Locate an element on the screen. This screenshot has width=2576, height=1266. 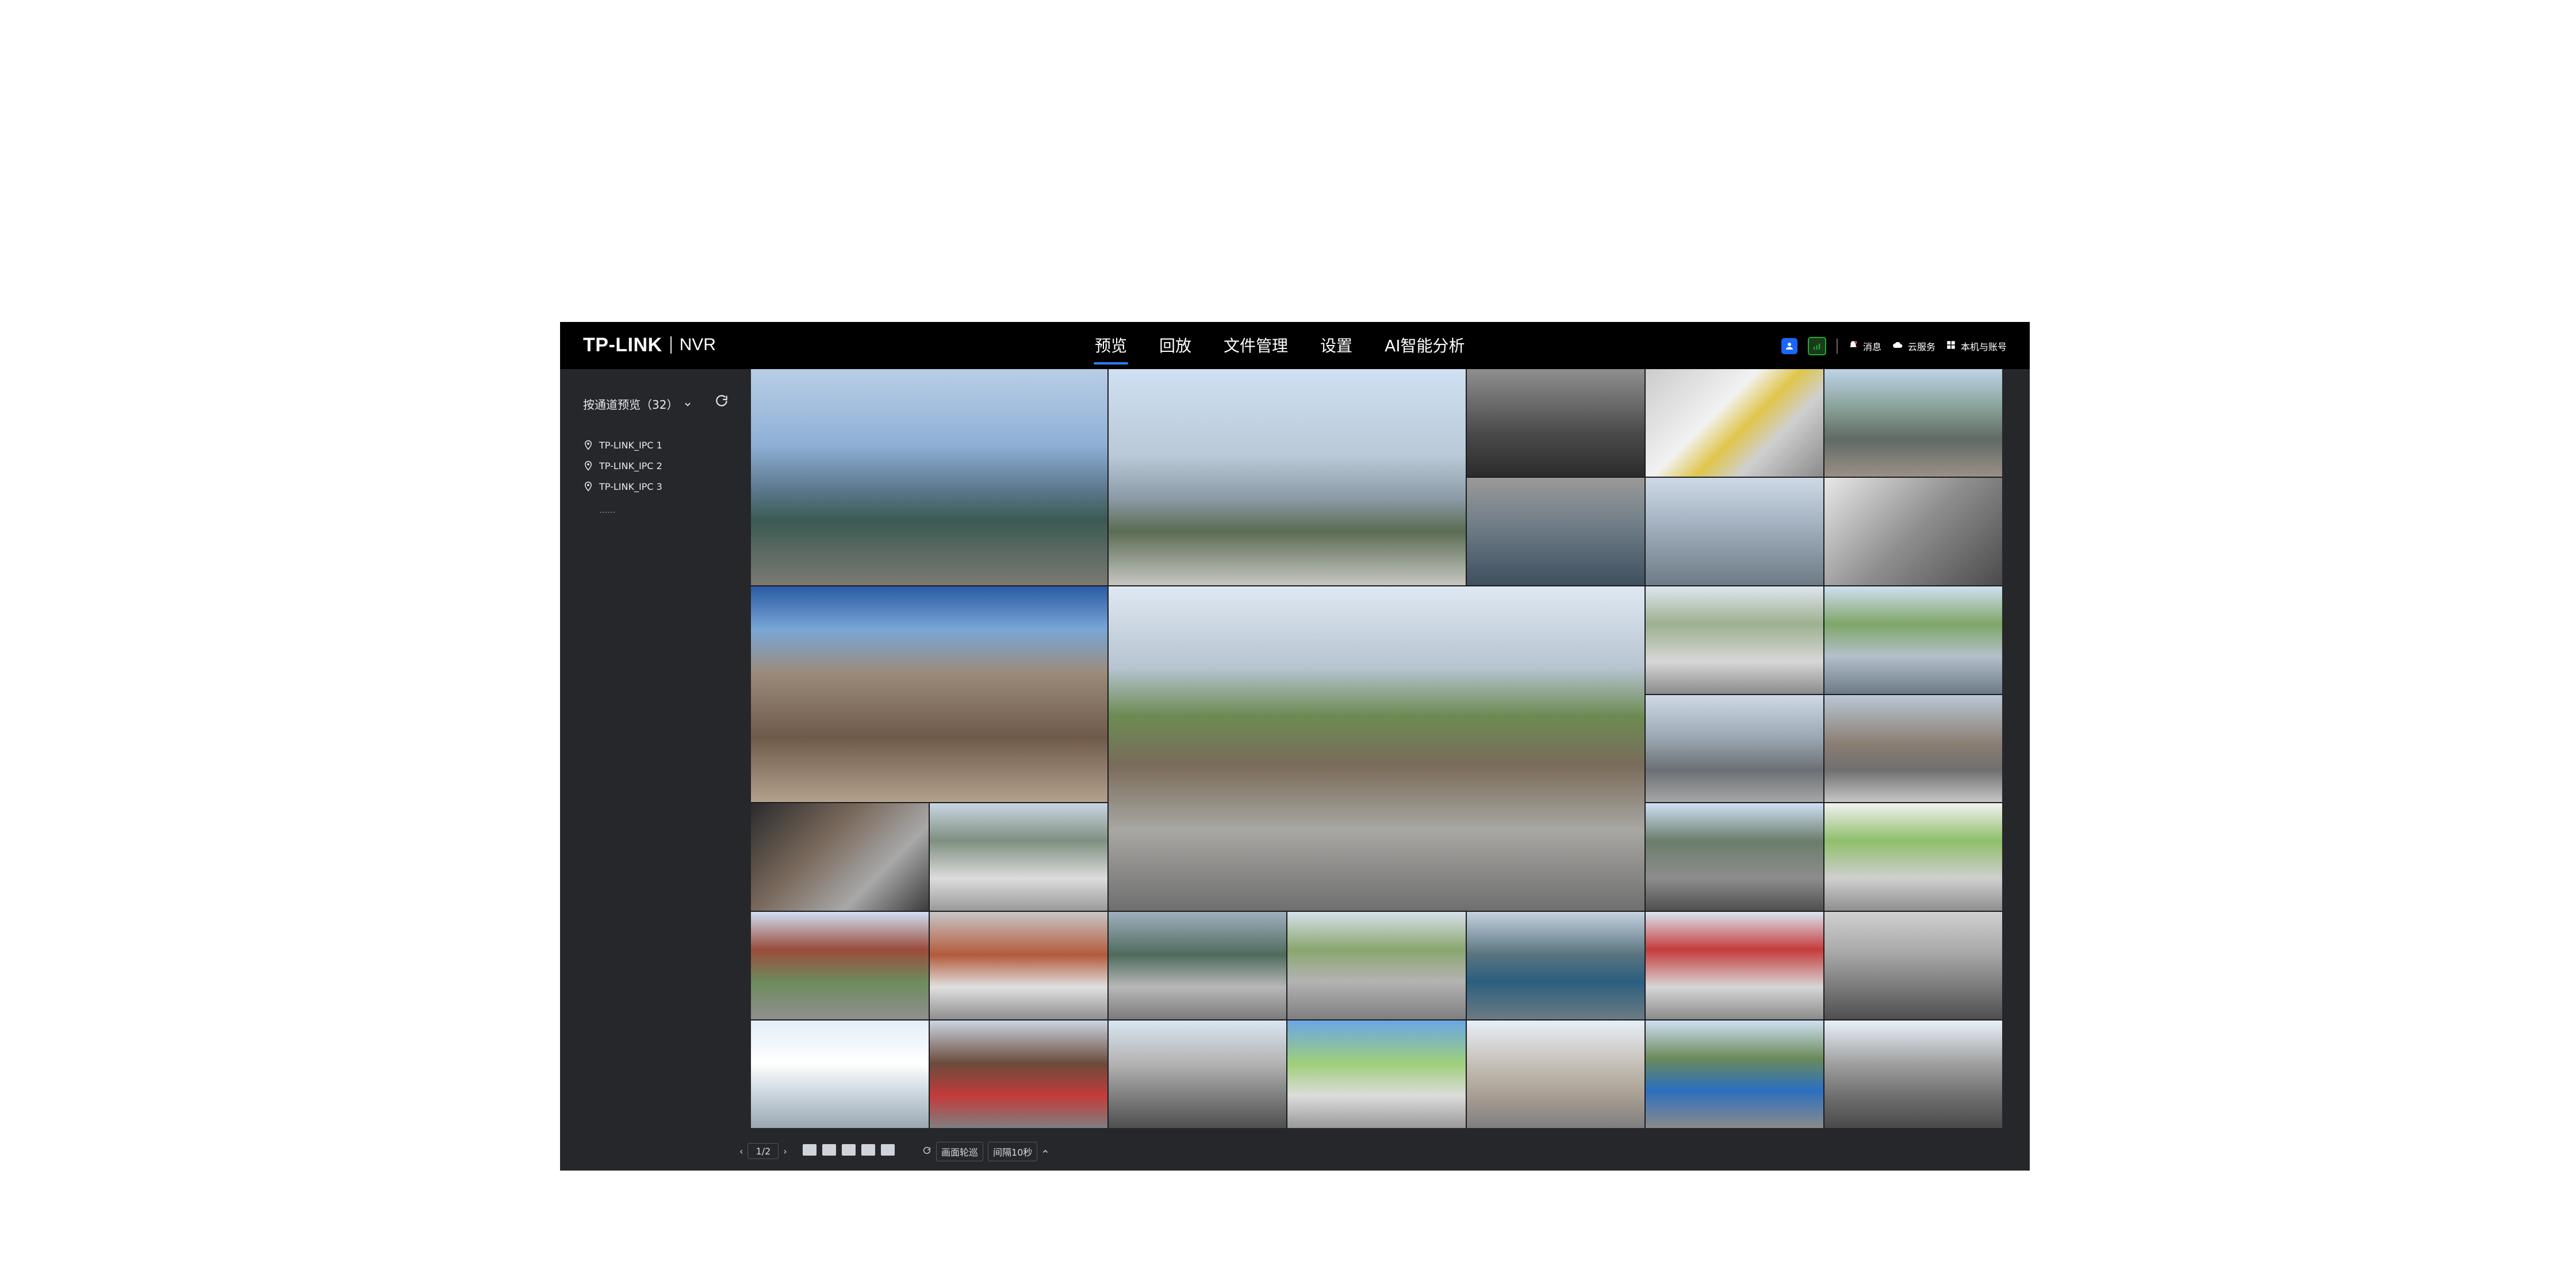
account-button: 本机与账号 is located at coordinates (1976, 346).